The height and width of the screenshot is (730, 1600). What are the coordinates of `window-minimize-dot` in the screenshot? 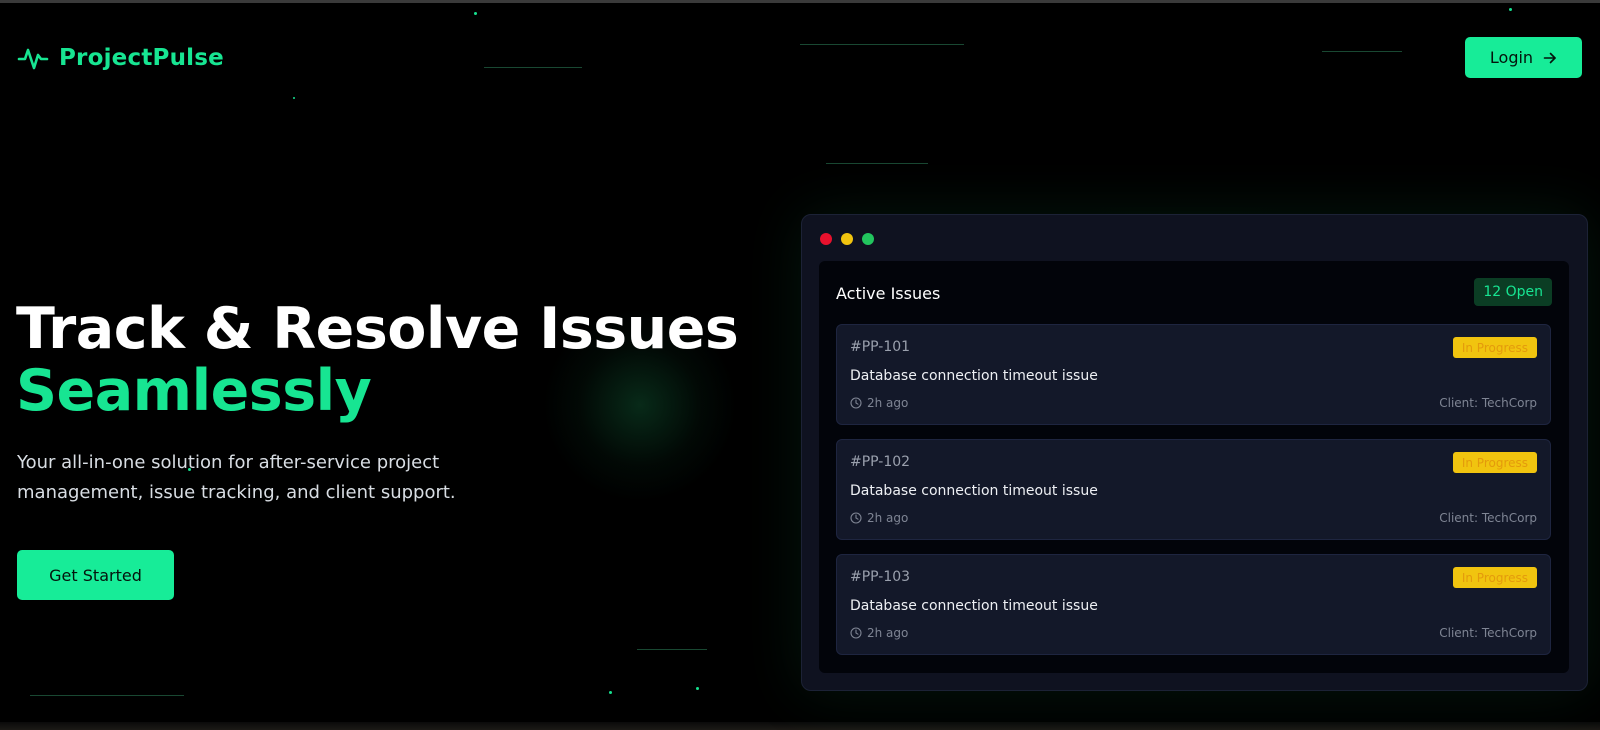 It's located at (847, 239).